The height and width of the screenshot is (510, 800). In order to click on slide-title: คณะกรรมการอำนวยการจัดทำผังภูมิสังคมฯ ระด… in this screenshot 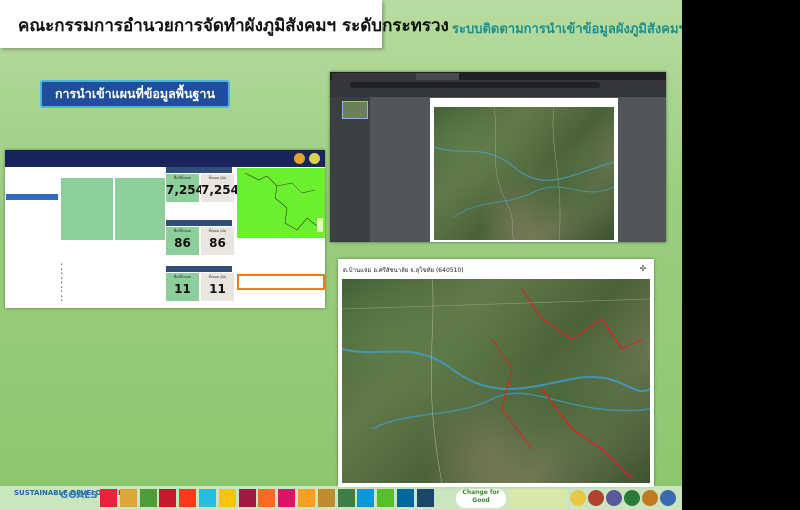, I will do `click(233, 26)`.